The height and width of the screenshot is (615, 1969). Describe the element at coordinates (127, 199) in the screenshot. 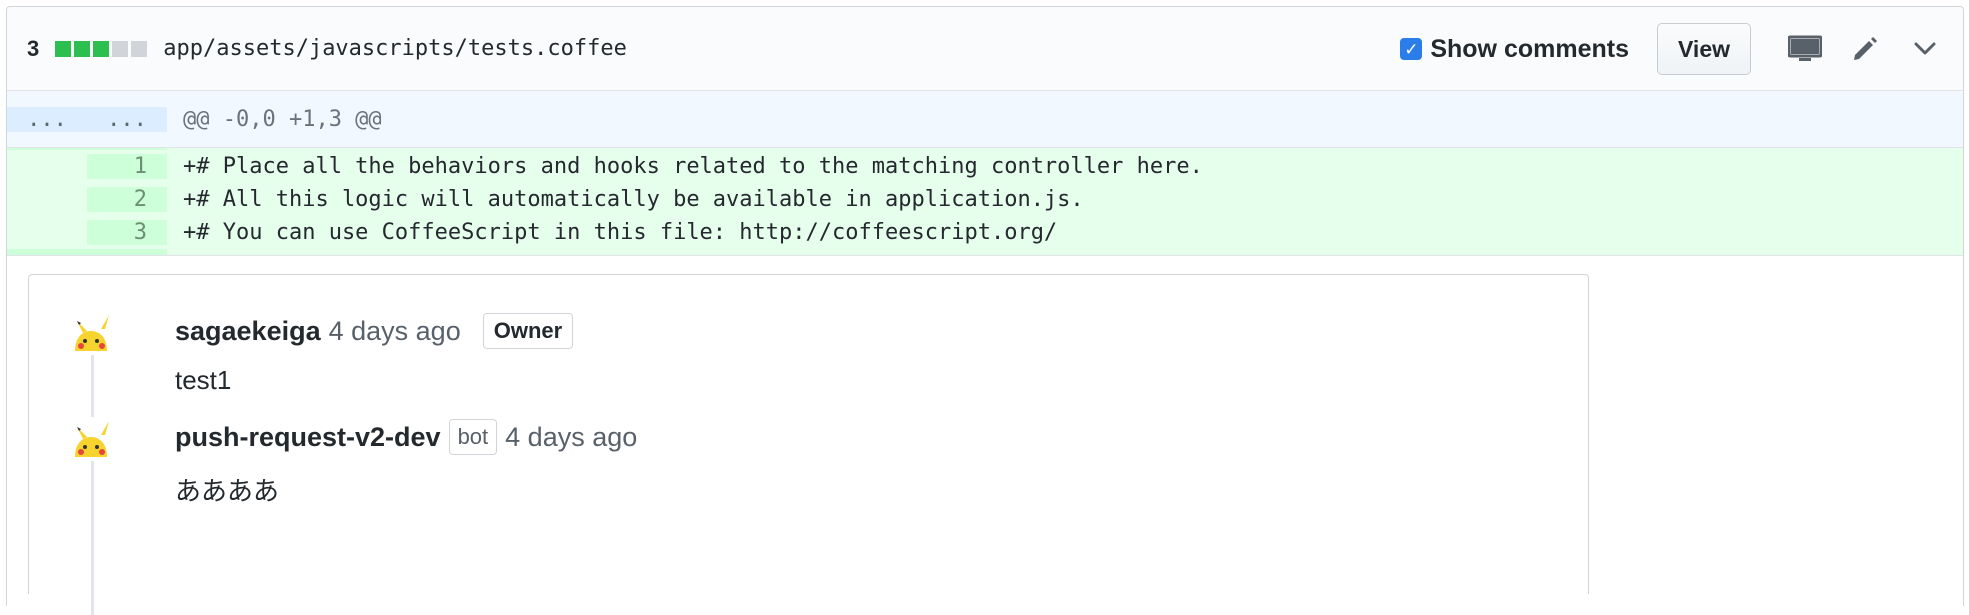

I see `new-line-number: 2` at that location.